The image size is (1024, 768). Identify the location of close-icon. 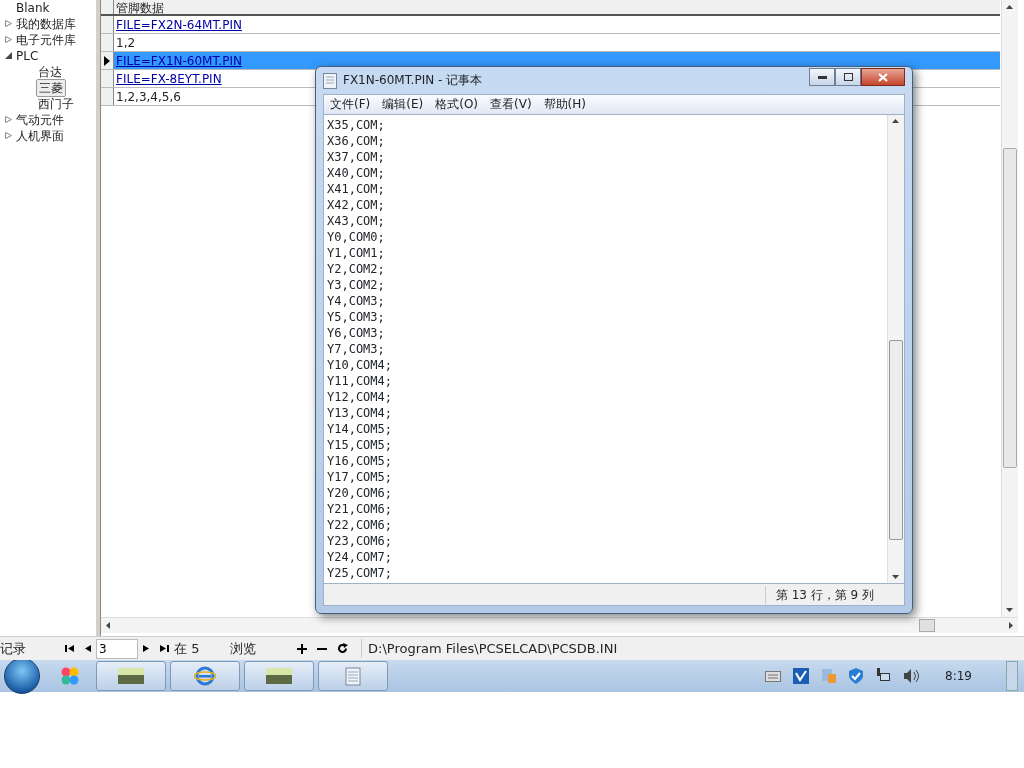
(883, 77).